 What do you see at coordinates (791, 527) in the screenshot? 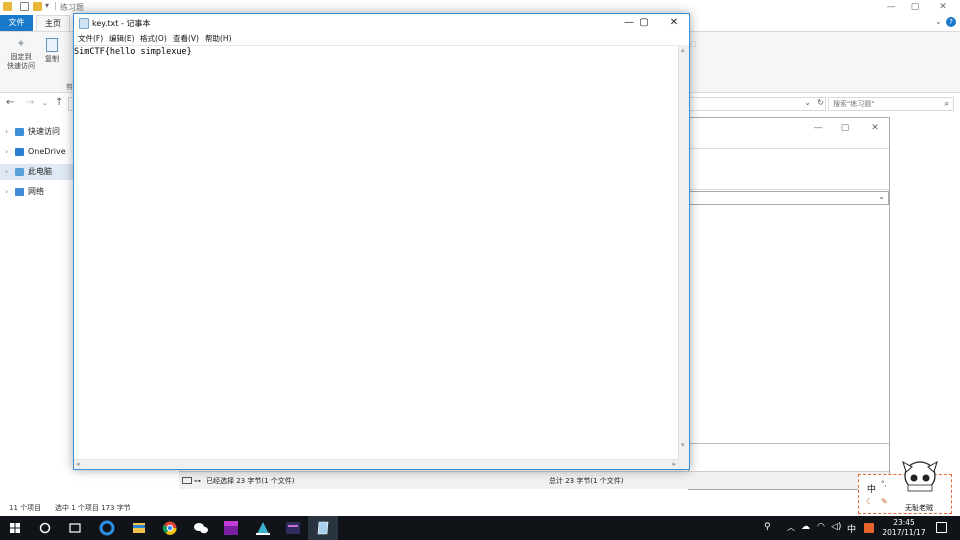
I see `show-hidden-icons-chevron-up-icon: ︿` at bounding box center [791, 527].